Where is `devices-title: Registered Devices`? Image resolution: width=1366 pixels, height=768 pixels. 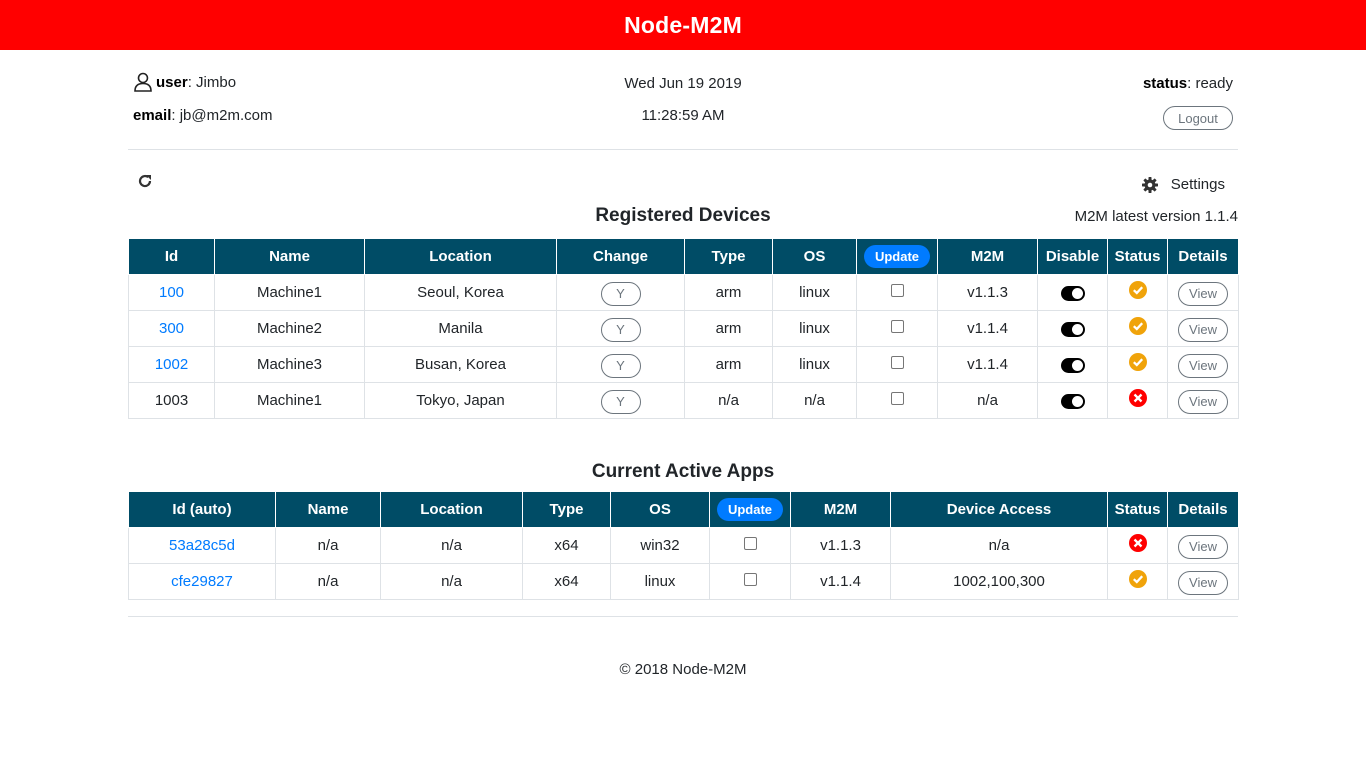 devices-title: Registered Devices is located at coordinates (683, 215).